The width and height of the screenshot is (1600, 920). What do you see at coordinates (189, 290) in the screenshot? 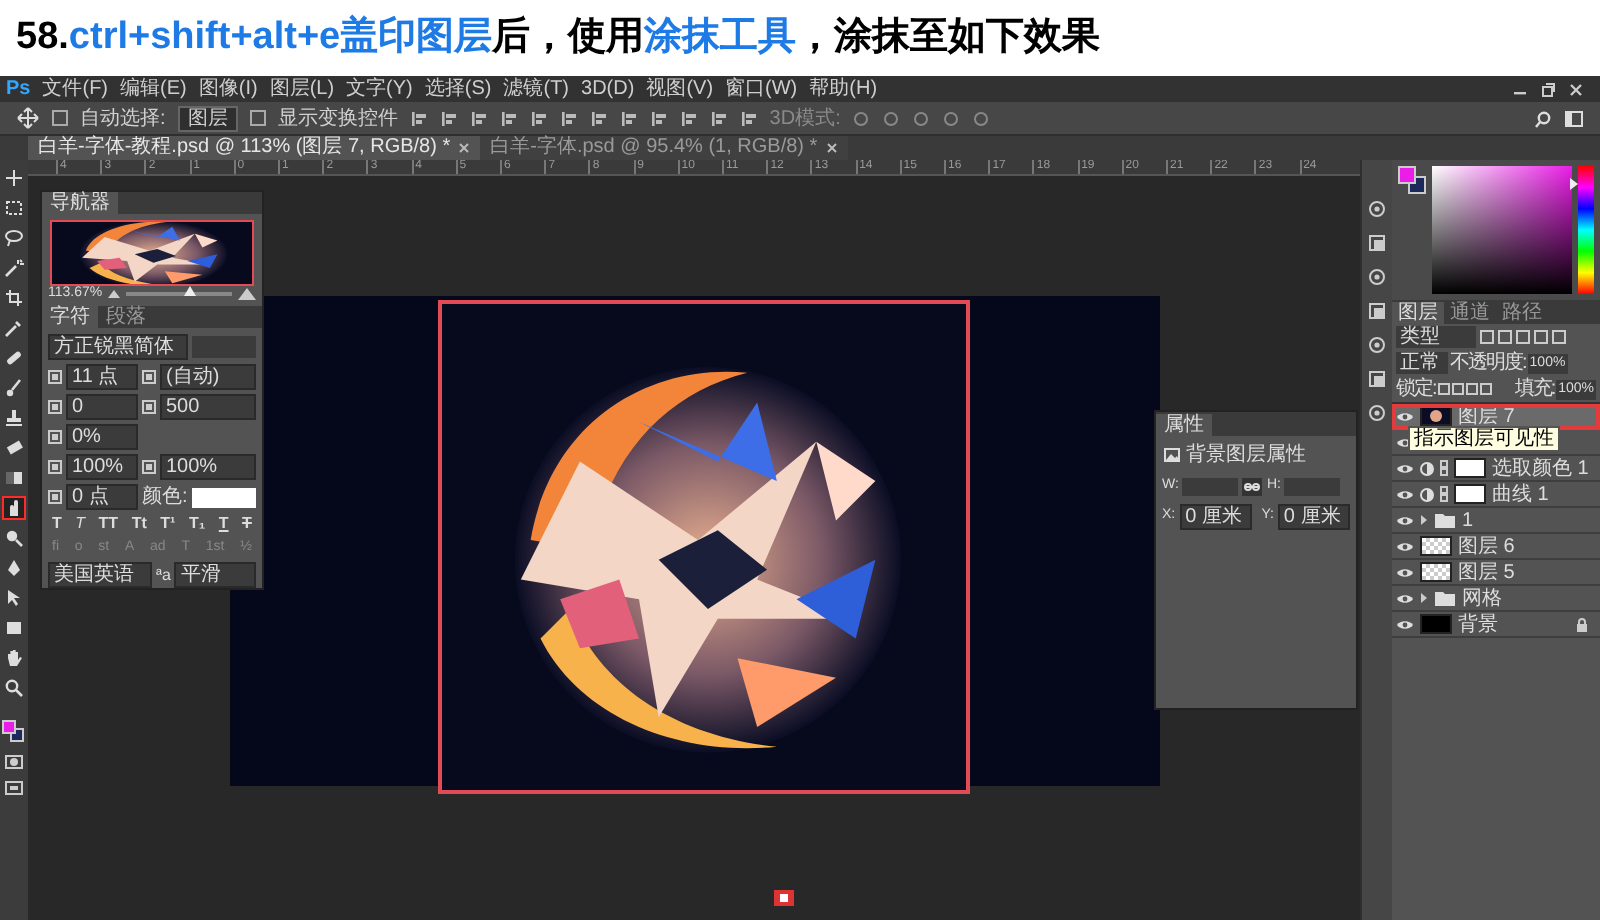
I see `slider-thumb` at bounding box center [189, 290].